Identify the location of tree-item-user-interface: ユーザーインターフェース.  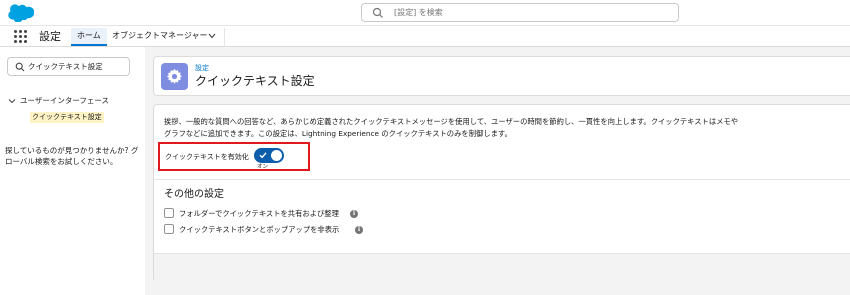
(58, 101).